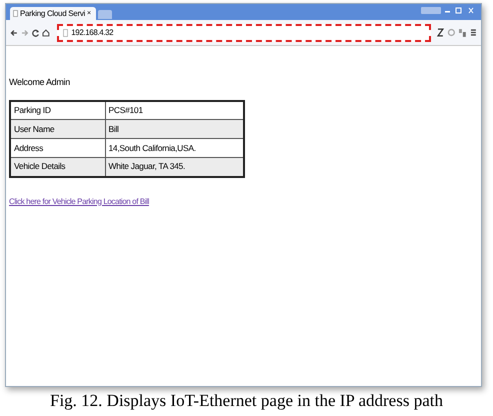  I want to click on location-link: Click here for Vehicle Parking Location of Bill, so click(79, 202).